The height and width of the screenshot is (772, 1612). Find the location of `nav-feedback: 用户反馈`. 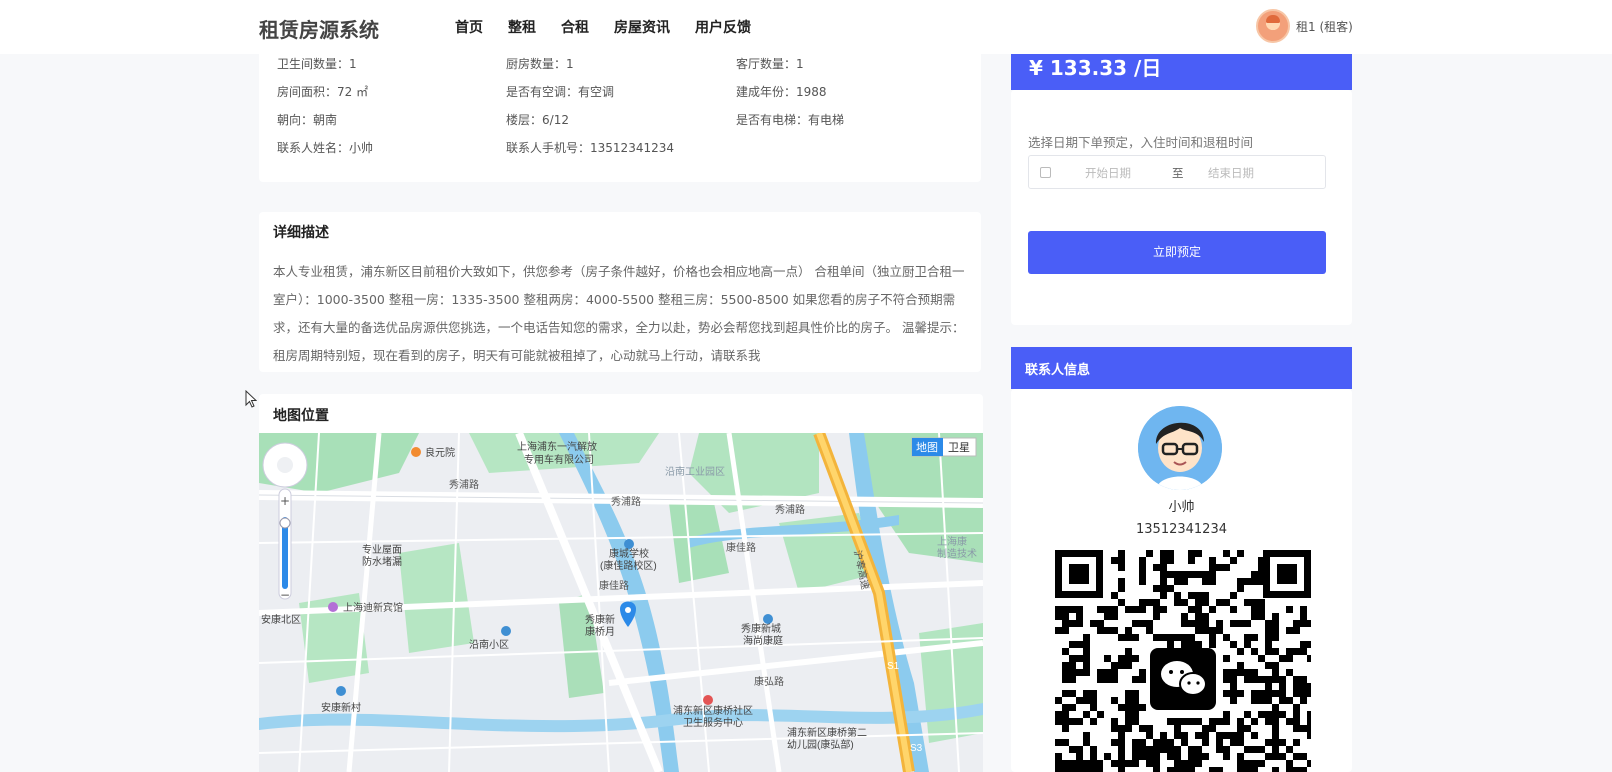

nav-feedback: 用户反馈 is located at coordinates (723, 27).